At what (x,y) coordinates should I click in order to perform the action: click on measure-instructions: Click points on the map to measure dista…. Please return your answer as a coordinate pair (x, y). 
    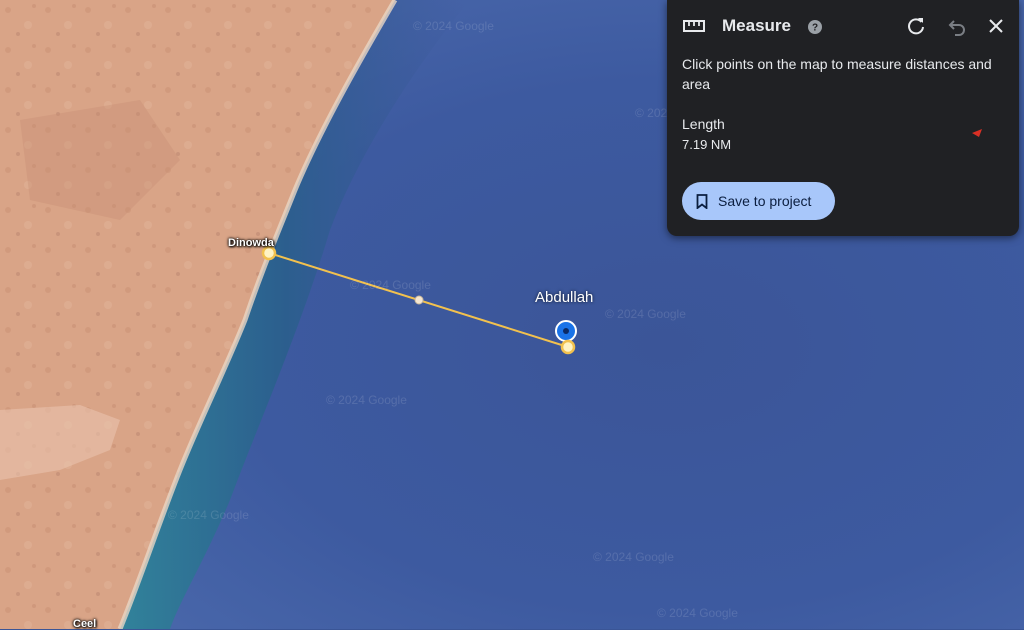
    Looking at the image, I should click on (837, 74).